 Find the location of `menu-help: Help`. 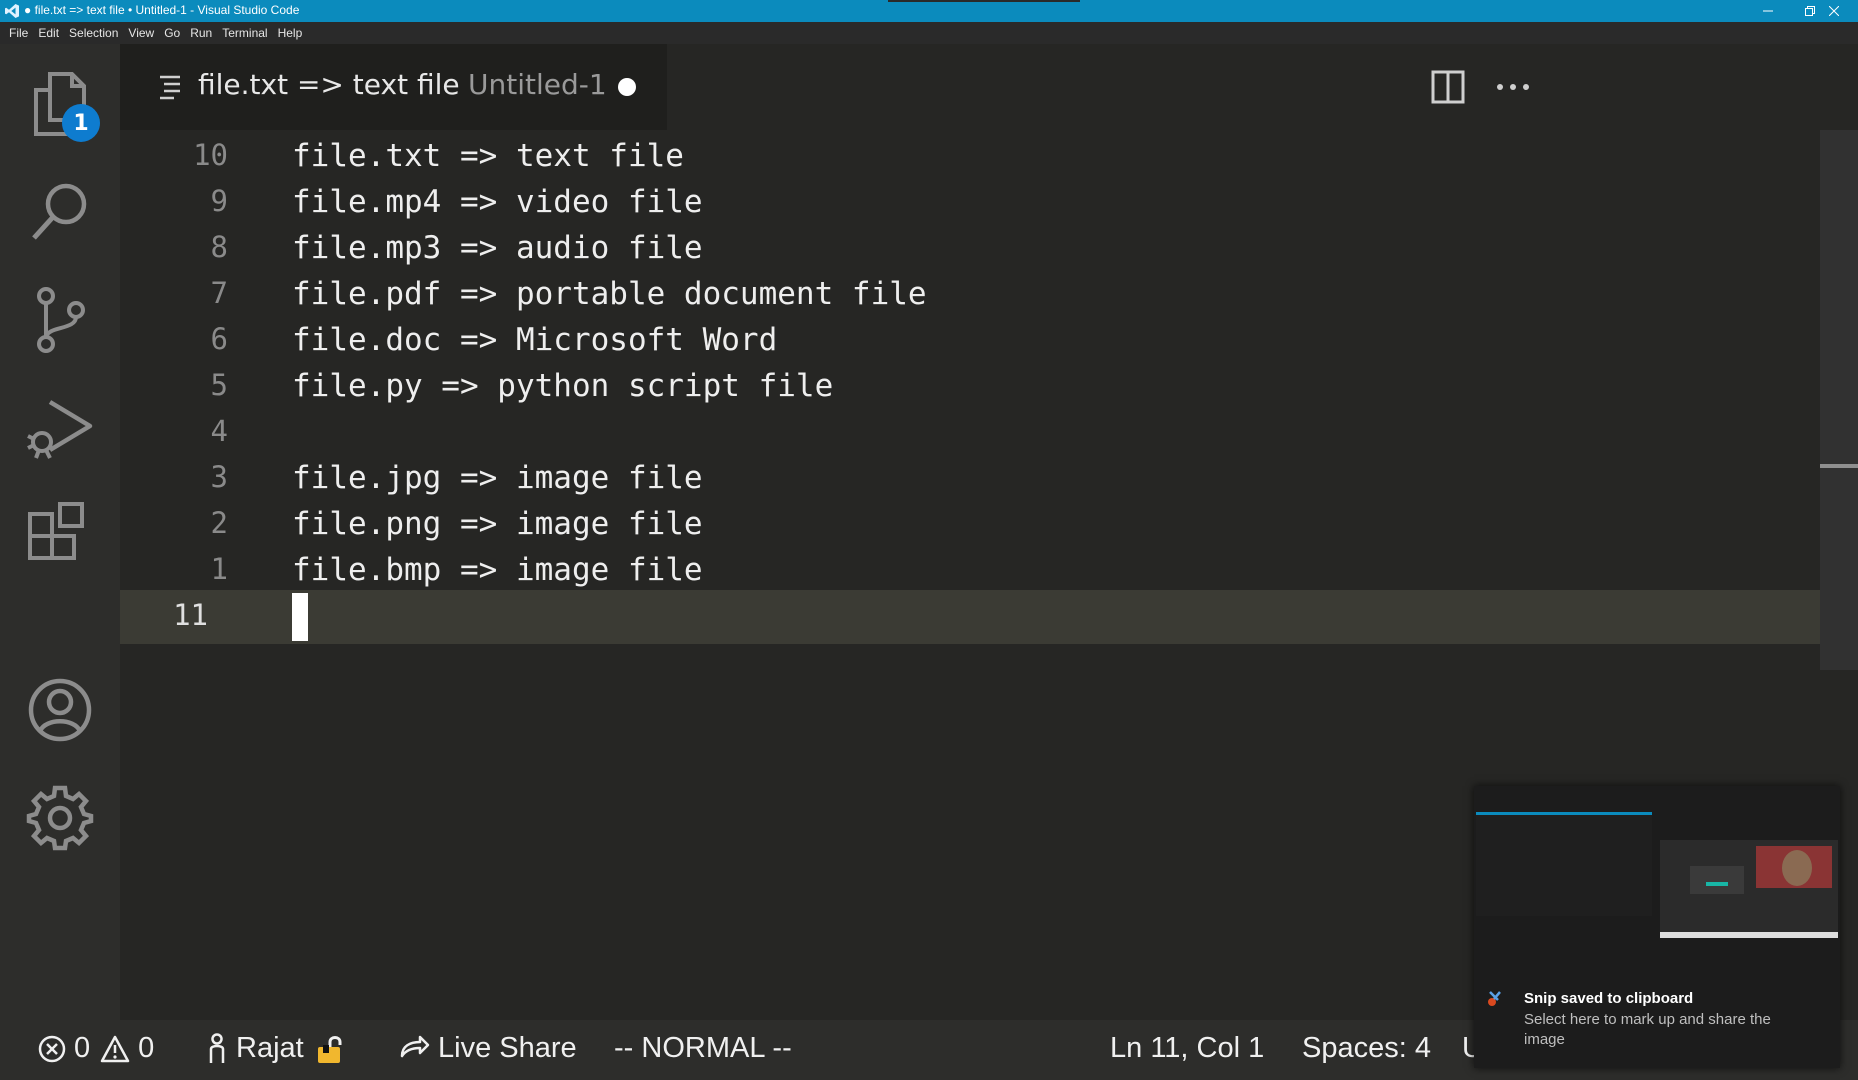

menu-help: Help is located at coordinates (290, 33).